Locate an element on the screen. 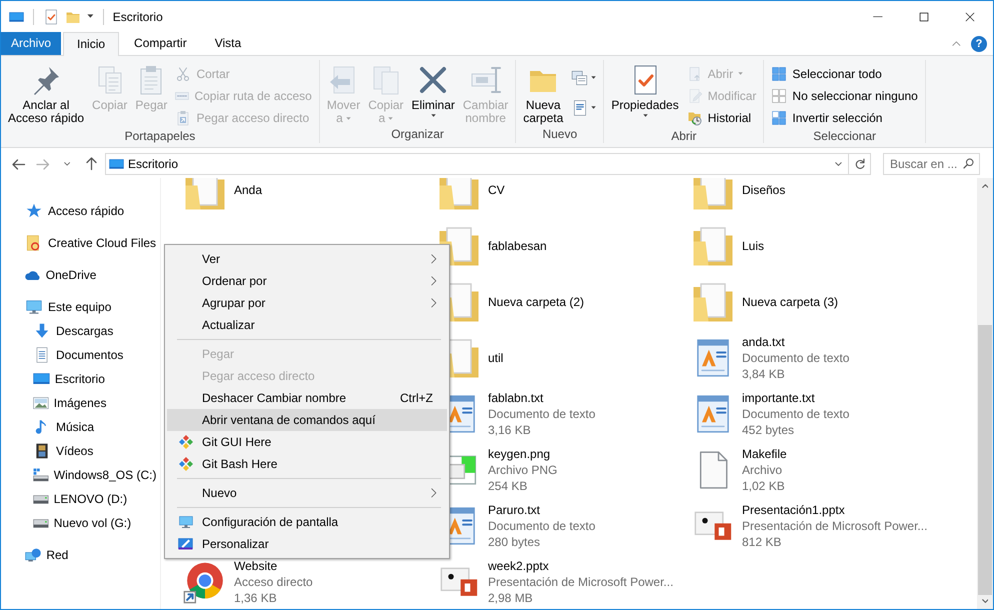 This screenshot has width=994, height=610. menu-item-label: Pegar acceso directo is located at coordinates (259, 376).